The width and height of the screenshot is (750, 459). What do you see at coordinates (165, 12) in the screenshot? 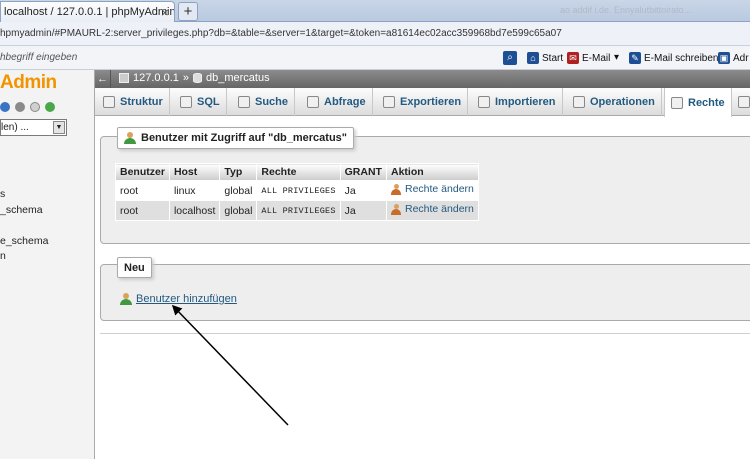
I see `close-tab-icon: ×` at bounding box center [165, 12].